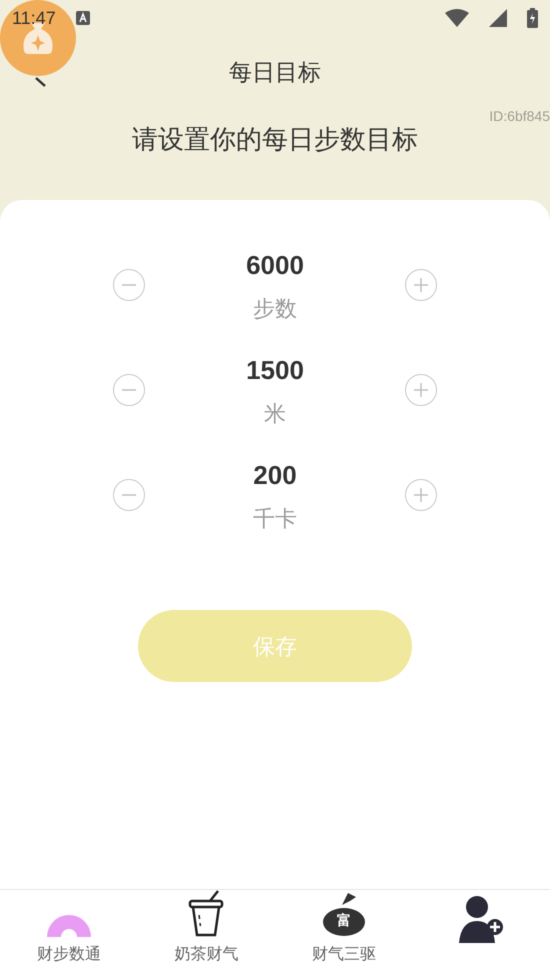 This screenshot has width=550, height=977. What do you see at coordinates (38, 38) in the screenshot?
I see `floating-bubble` at bounding box center [38, 38].